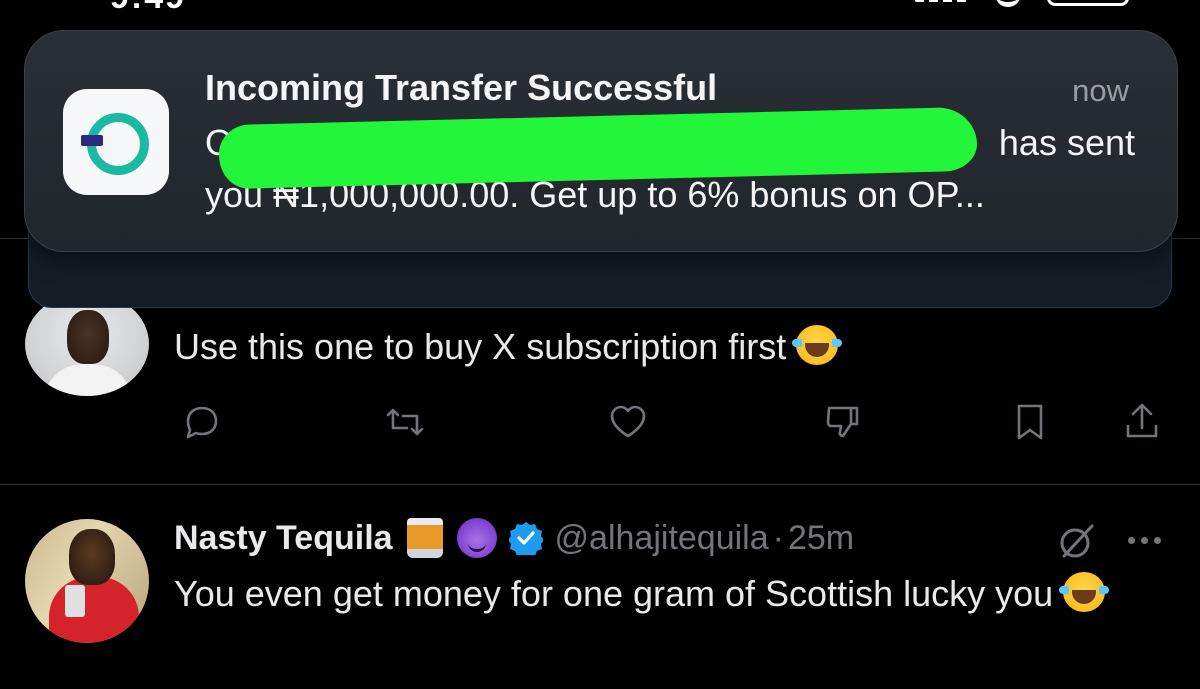 This screenshot has width=1200, height=689. What do you see at coordinates (87, 581) in the screenshot?
I see `avatar` at bounding box center [87, 581].